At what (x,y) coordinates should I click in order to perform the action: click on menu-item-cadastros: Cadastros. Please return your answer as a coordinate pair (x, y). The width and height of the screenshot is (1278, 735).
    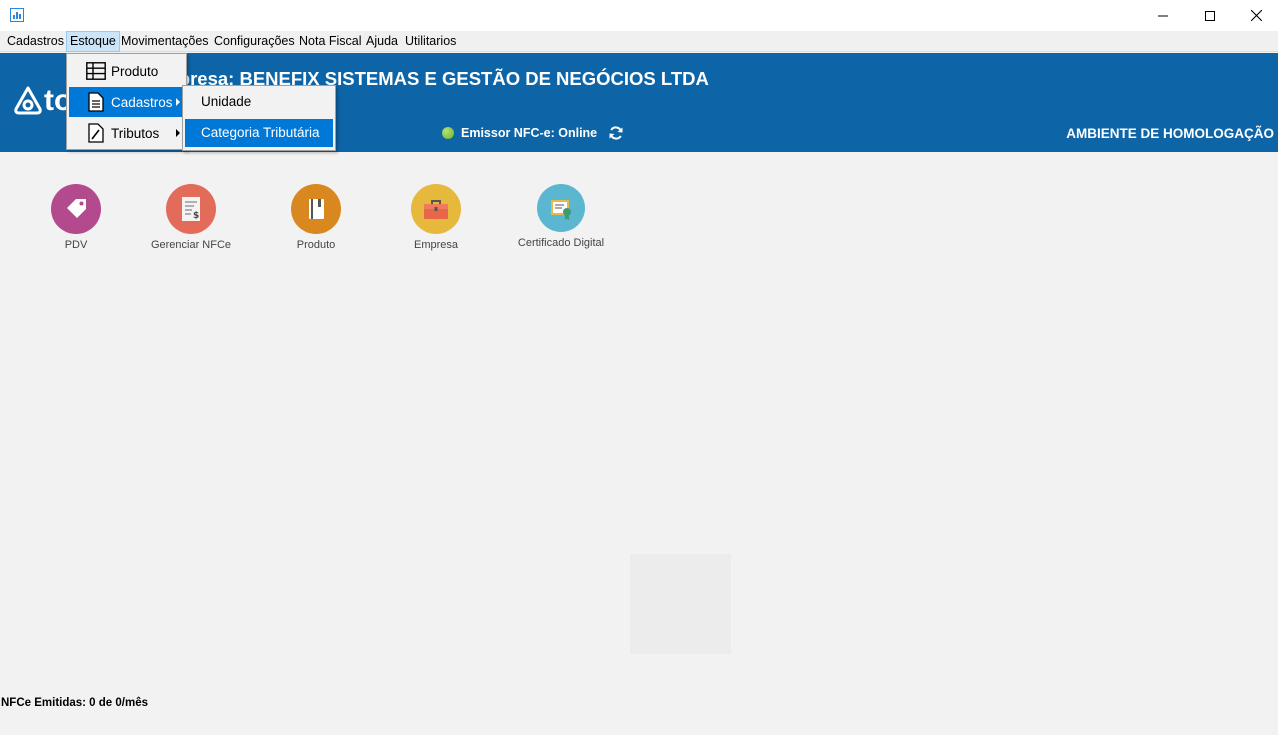
    Looking at the image, I should click on (126, 102).